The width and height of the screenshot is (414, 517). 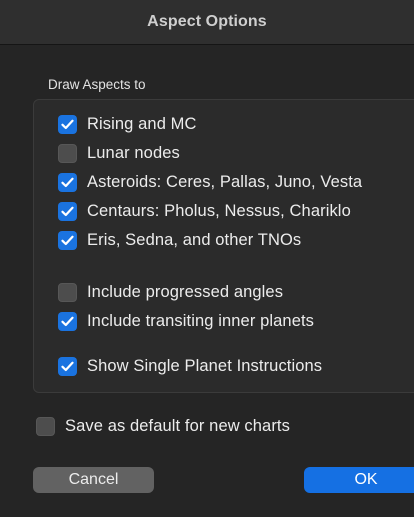 I want to click on option-label: Asteroids: Ceres, Pallas, Juno, Vesta, so click(x=225, y=181).